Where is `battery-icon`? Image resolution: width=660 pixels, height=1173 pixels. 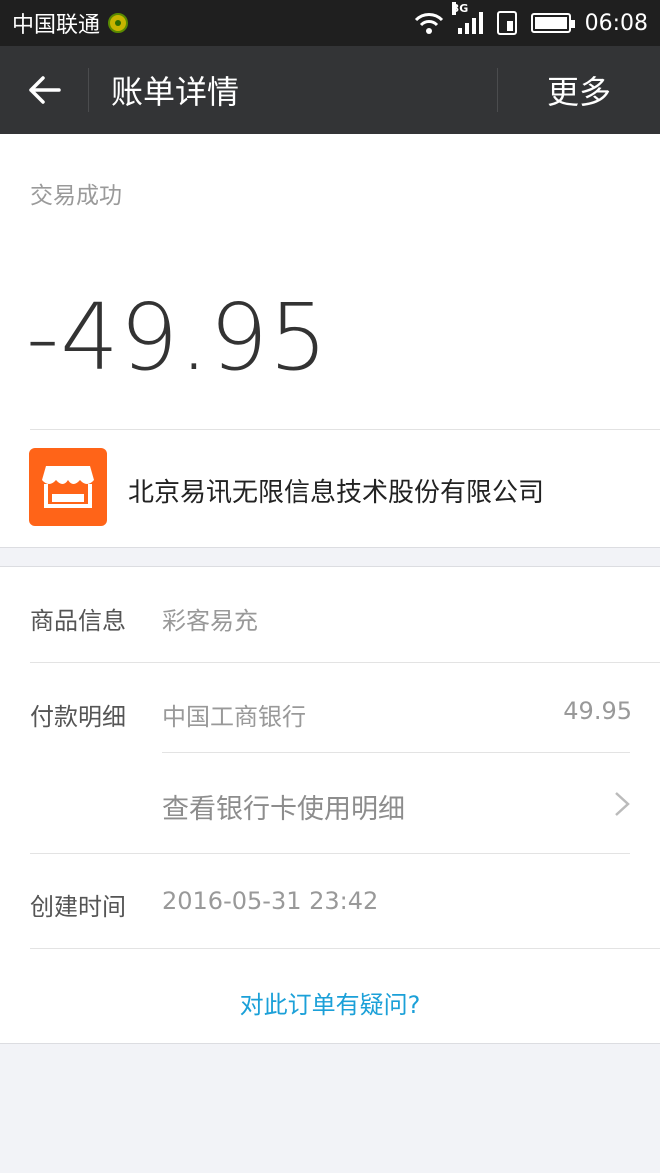 battery-icon is located at coordinates (552, 23).